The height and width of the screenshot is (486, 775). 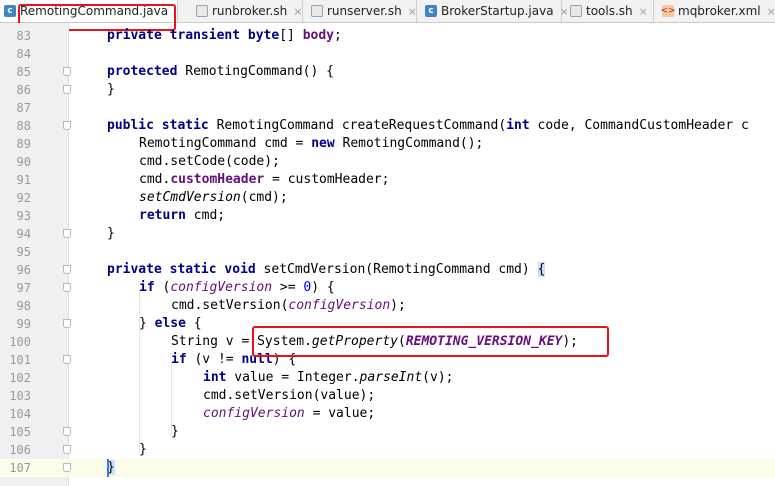 What do you see at coordinates (23, 162) in the screenshot?
I see `line-number: 90` at bounding box center [23, 162].